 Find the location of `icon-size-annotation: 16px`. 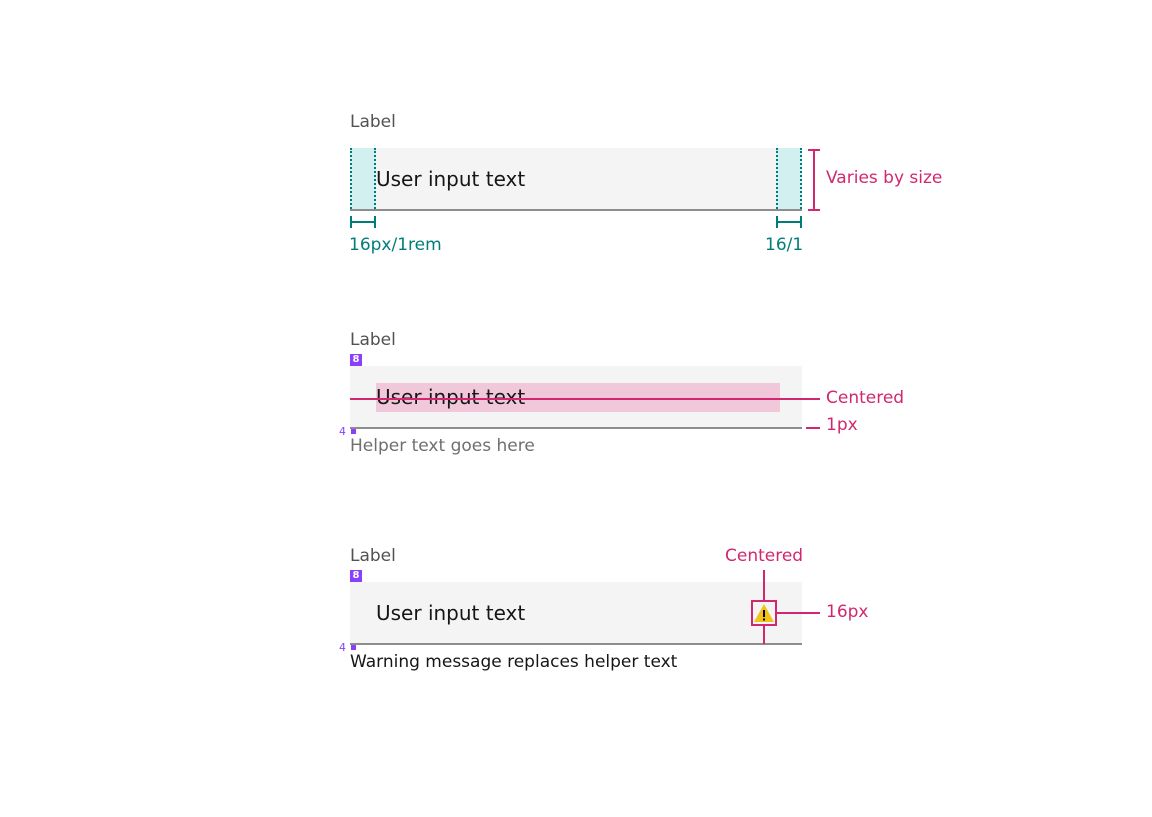

icon-size-annotation: 16px is located at coordinates (847, 612).